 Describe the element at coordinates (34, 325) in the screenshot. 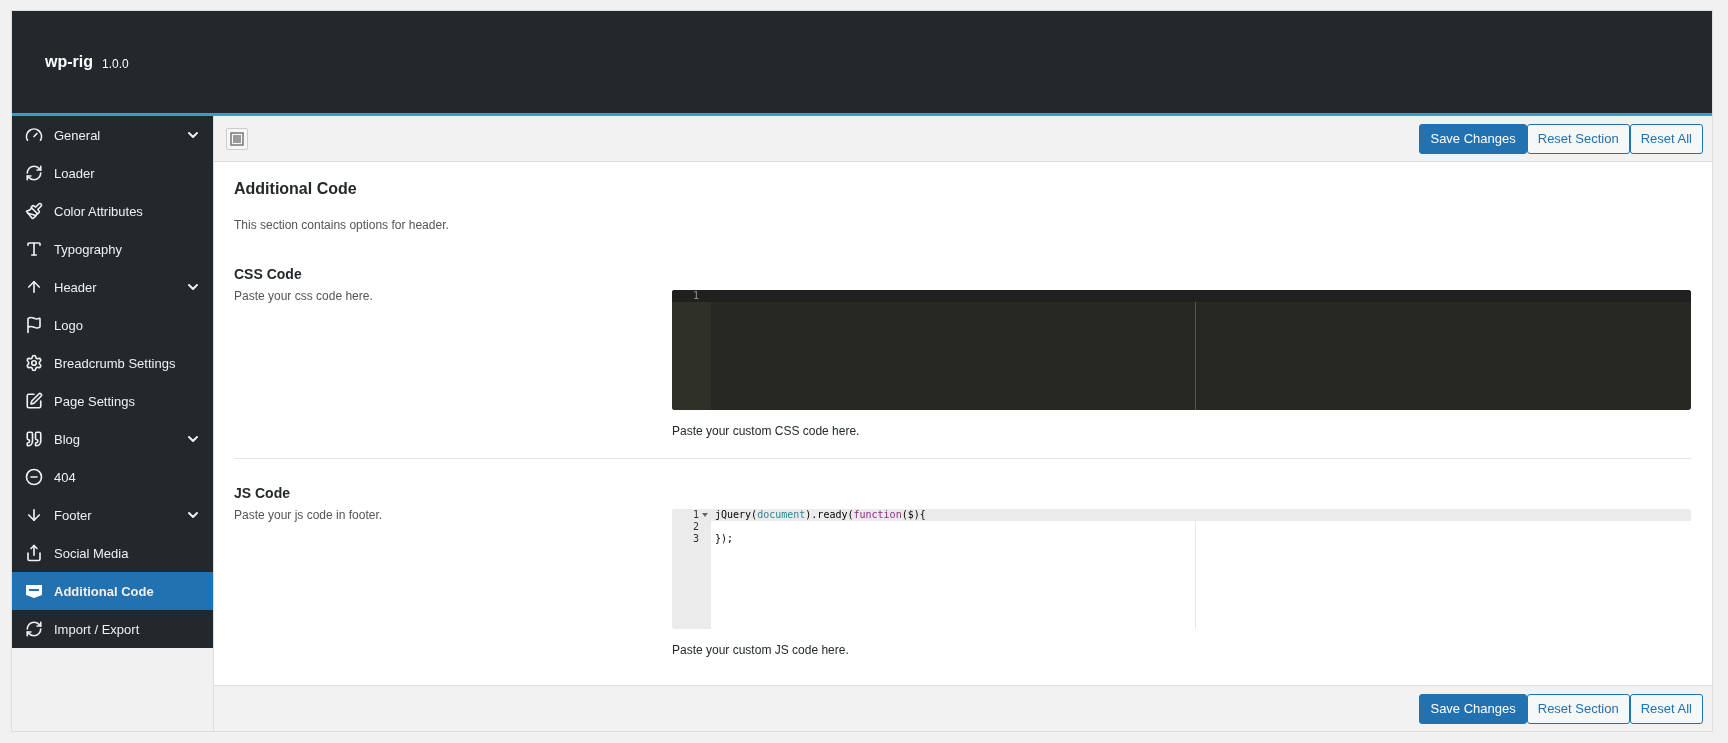

I see `flag-icon` at that location.